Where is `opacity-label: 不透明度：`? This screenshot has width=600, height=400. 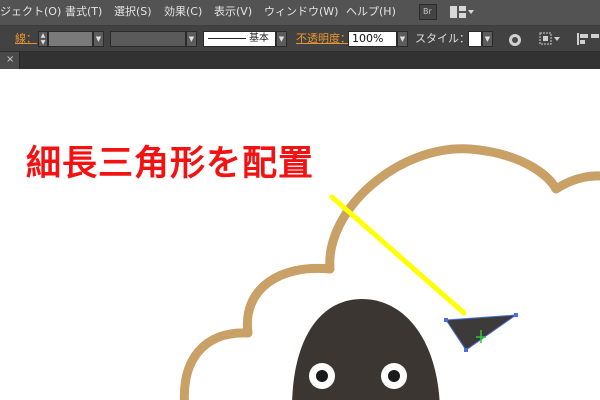
opacity-label: 不透明度： is located at coordinates (323, 39).